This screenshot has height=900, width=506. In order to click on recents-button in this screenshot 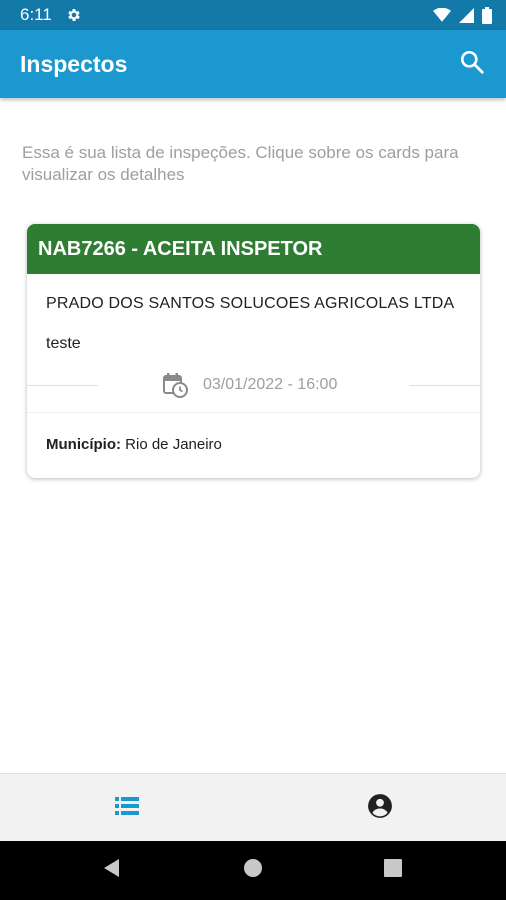, I will do `click(393, 870)`.